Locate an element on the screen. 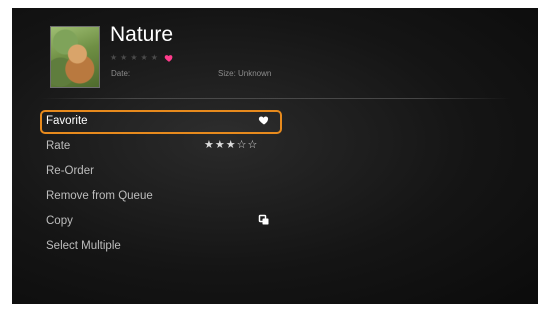 Image resolution: width=548 pixels, height=311 pixels. menu-item-favorite: Favorite is located at coordinates (161, 122).